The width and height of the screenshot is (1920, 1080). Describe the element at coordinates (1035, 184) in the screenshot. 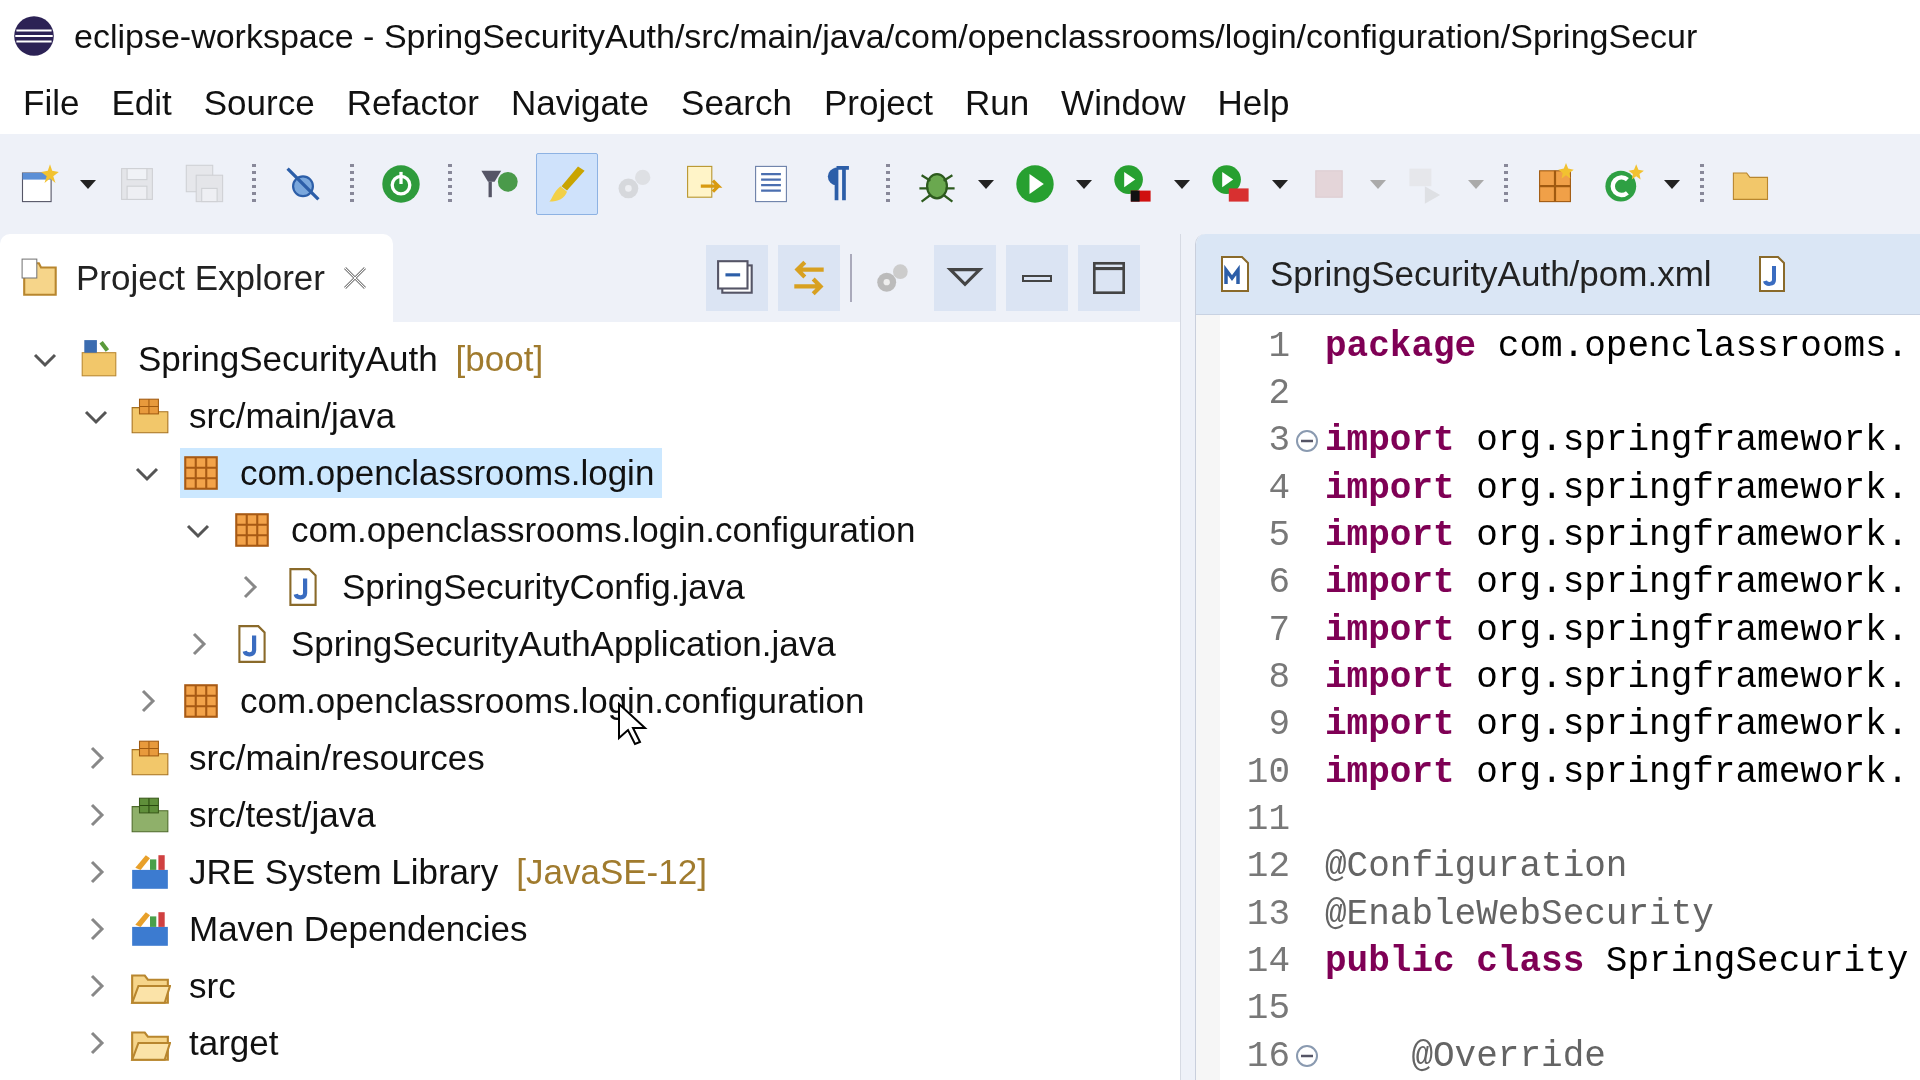

I see `play-icon` at that location.